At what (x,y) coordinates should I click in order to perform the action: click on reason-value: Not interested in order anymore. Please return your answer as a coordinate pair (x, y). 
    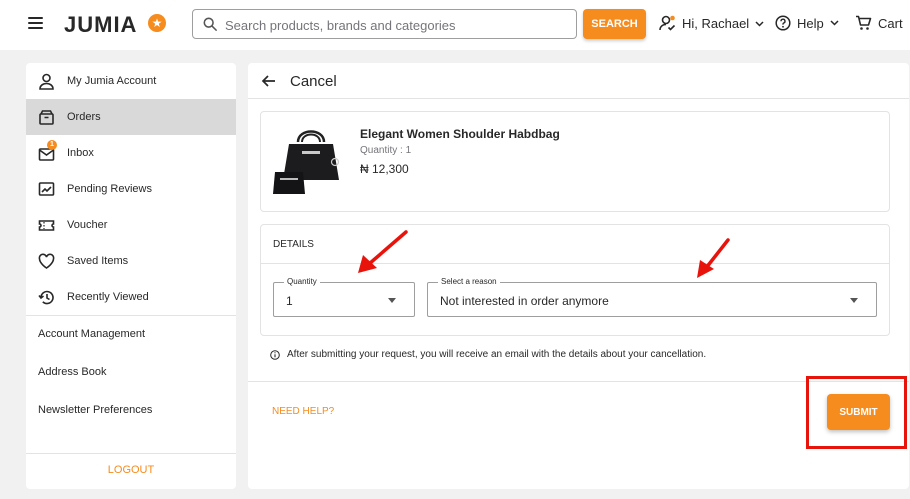
    Looking at the image, I should click on (524, 301).